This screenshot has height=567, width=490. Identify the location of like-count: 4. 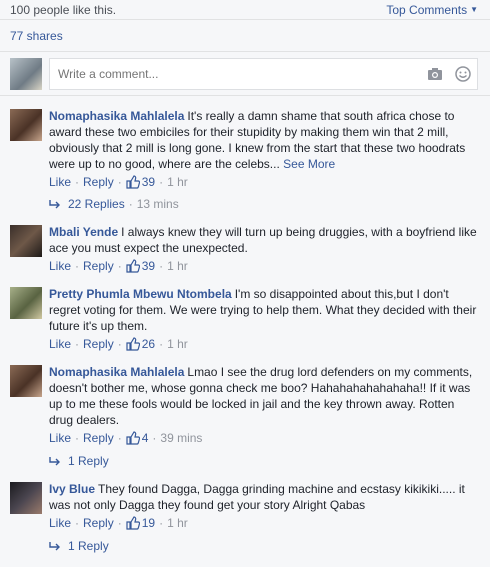
(137, 438).